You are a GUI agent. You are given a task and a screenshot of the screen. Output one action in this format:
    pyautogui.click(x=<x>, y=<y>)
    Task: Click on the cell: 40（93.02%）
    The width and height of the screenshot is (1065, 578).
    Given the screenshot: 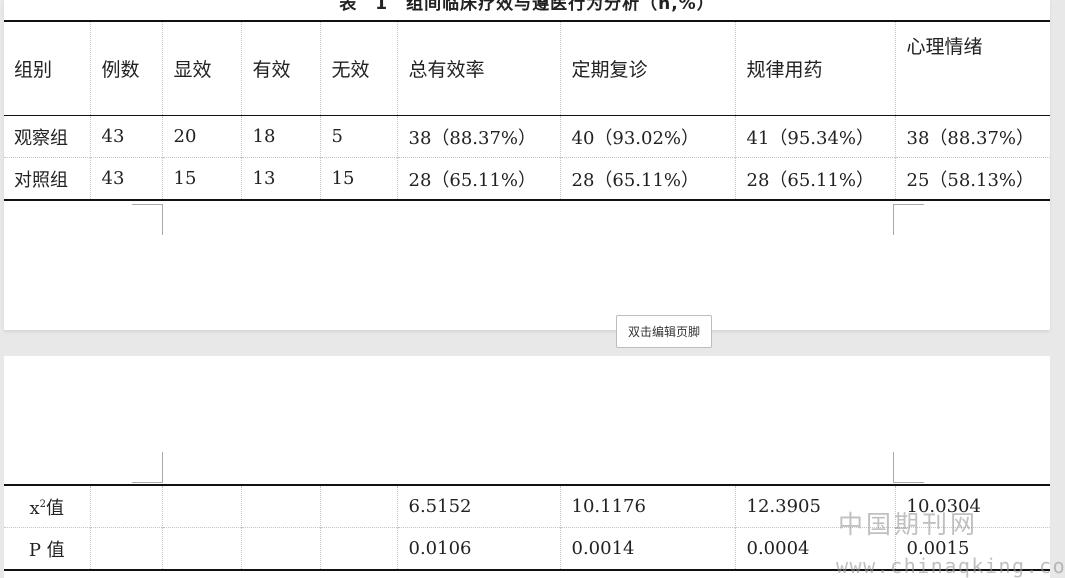 What is the action you would take?
    pyautogui.click(x=647, y=136)
    